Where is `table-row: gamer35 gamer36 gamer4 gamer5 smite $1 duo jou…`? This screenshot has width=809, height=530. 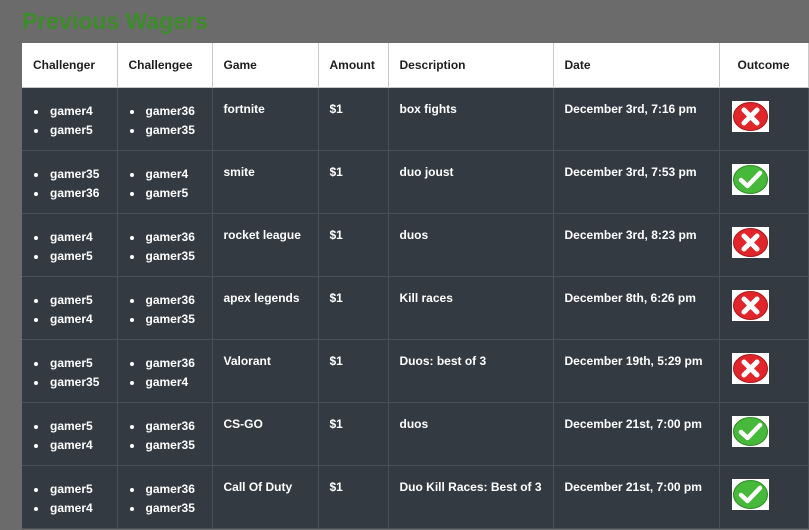 table-row: gamer35 gamer36 gamer4 gamer5 smite $1 duo jou… is located at coordinates (415, 182).